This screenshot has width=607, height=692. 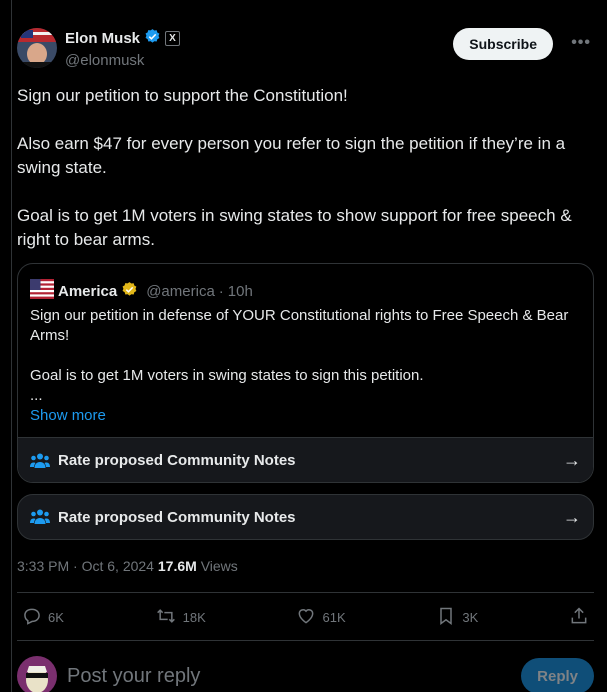 I want to click on quote-time: 10h, so click(x=240, y=291).